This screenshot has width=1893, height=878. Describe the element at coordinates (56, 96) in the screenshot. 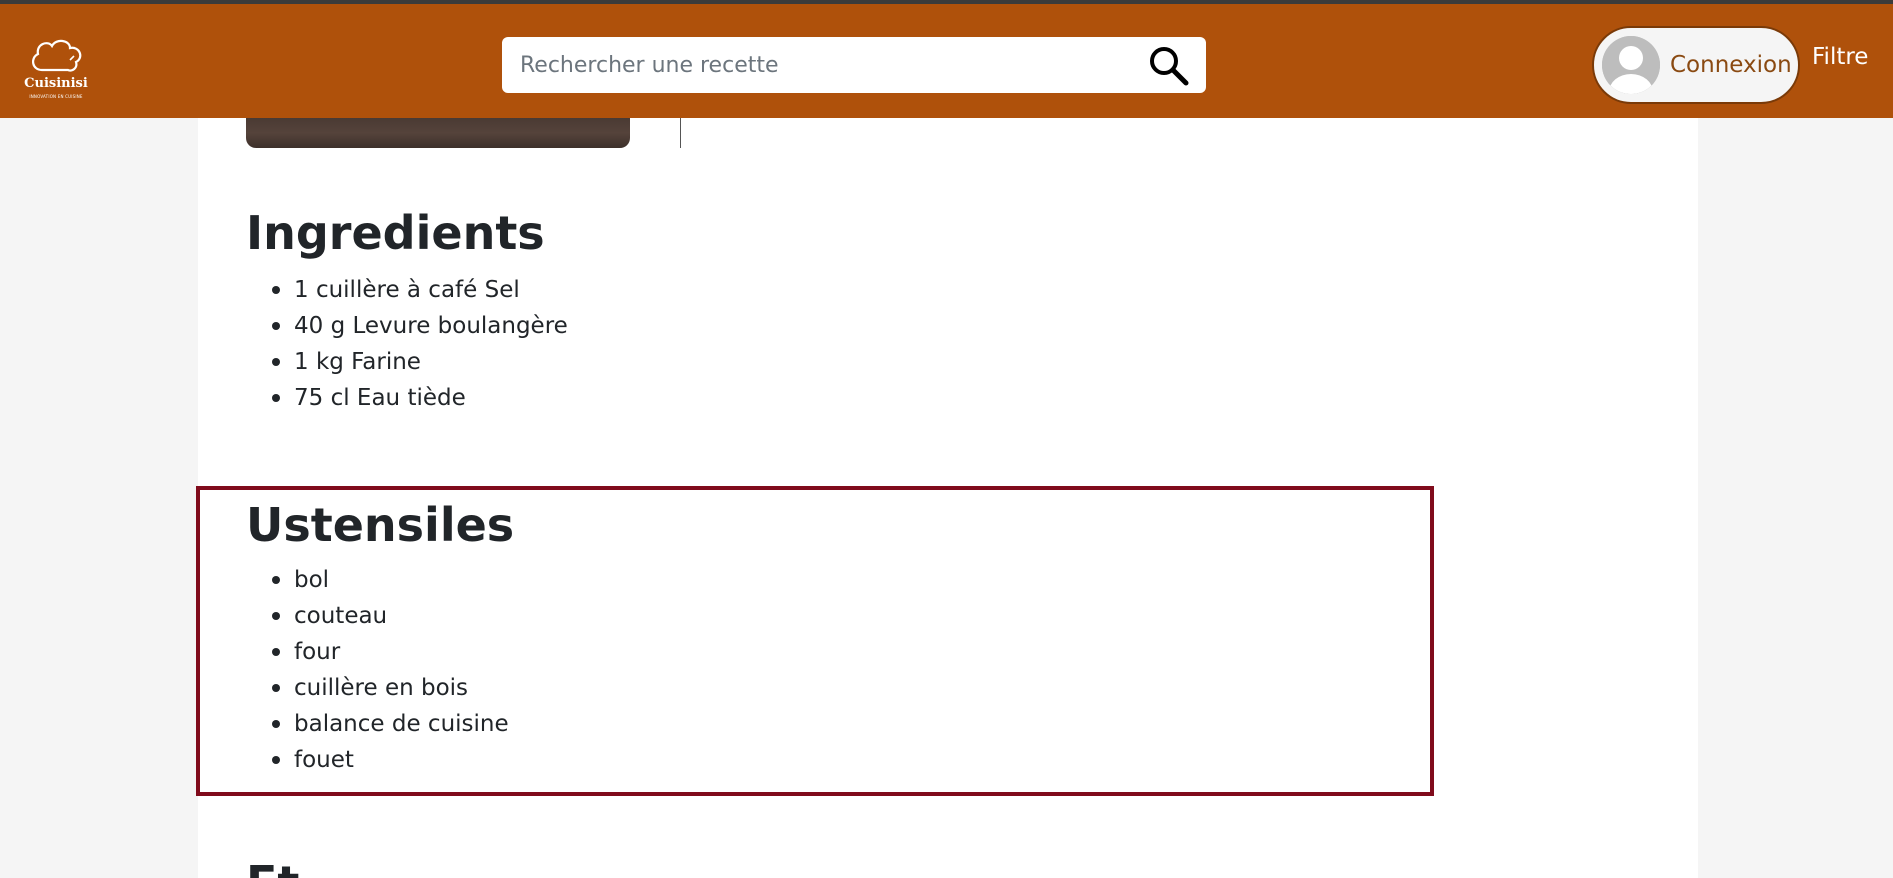

I see `logo-tagline: INNOVATION EN CUISINE` at that location.